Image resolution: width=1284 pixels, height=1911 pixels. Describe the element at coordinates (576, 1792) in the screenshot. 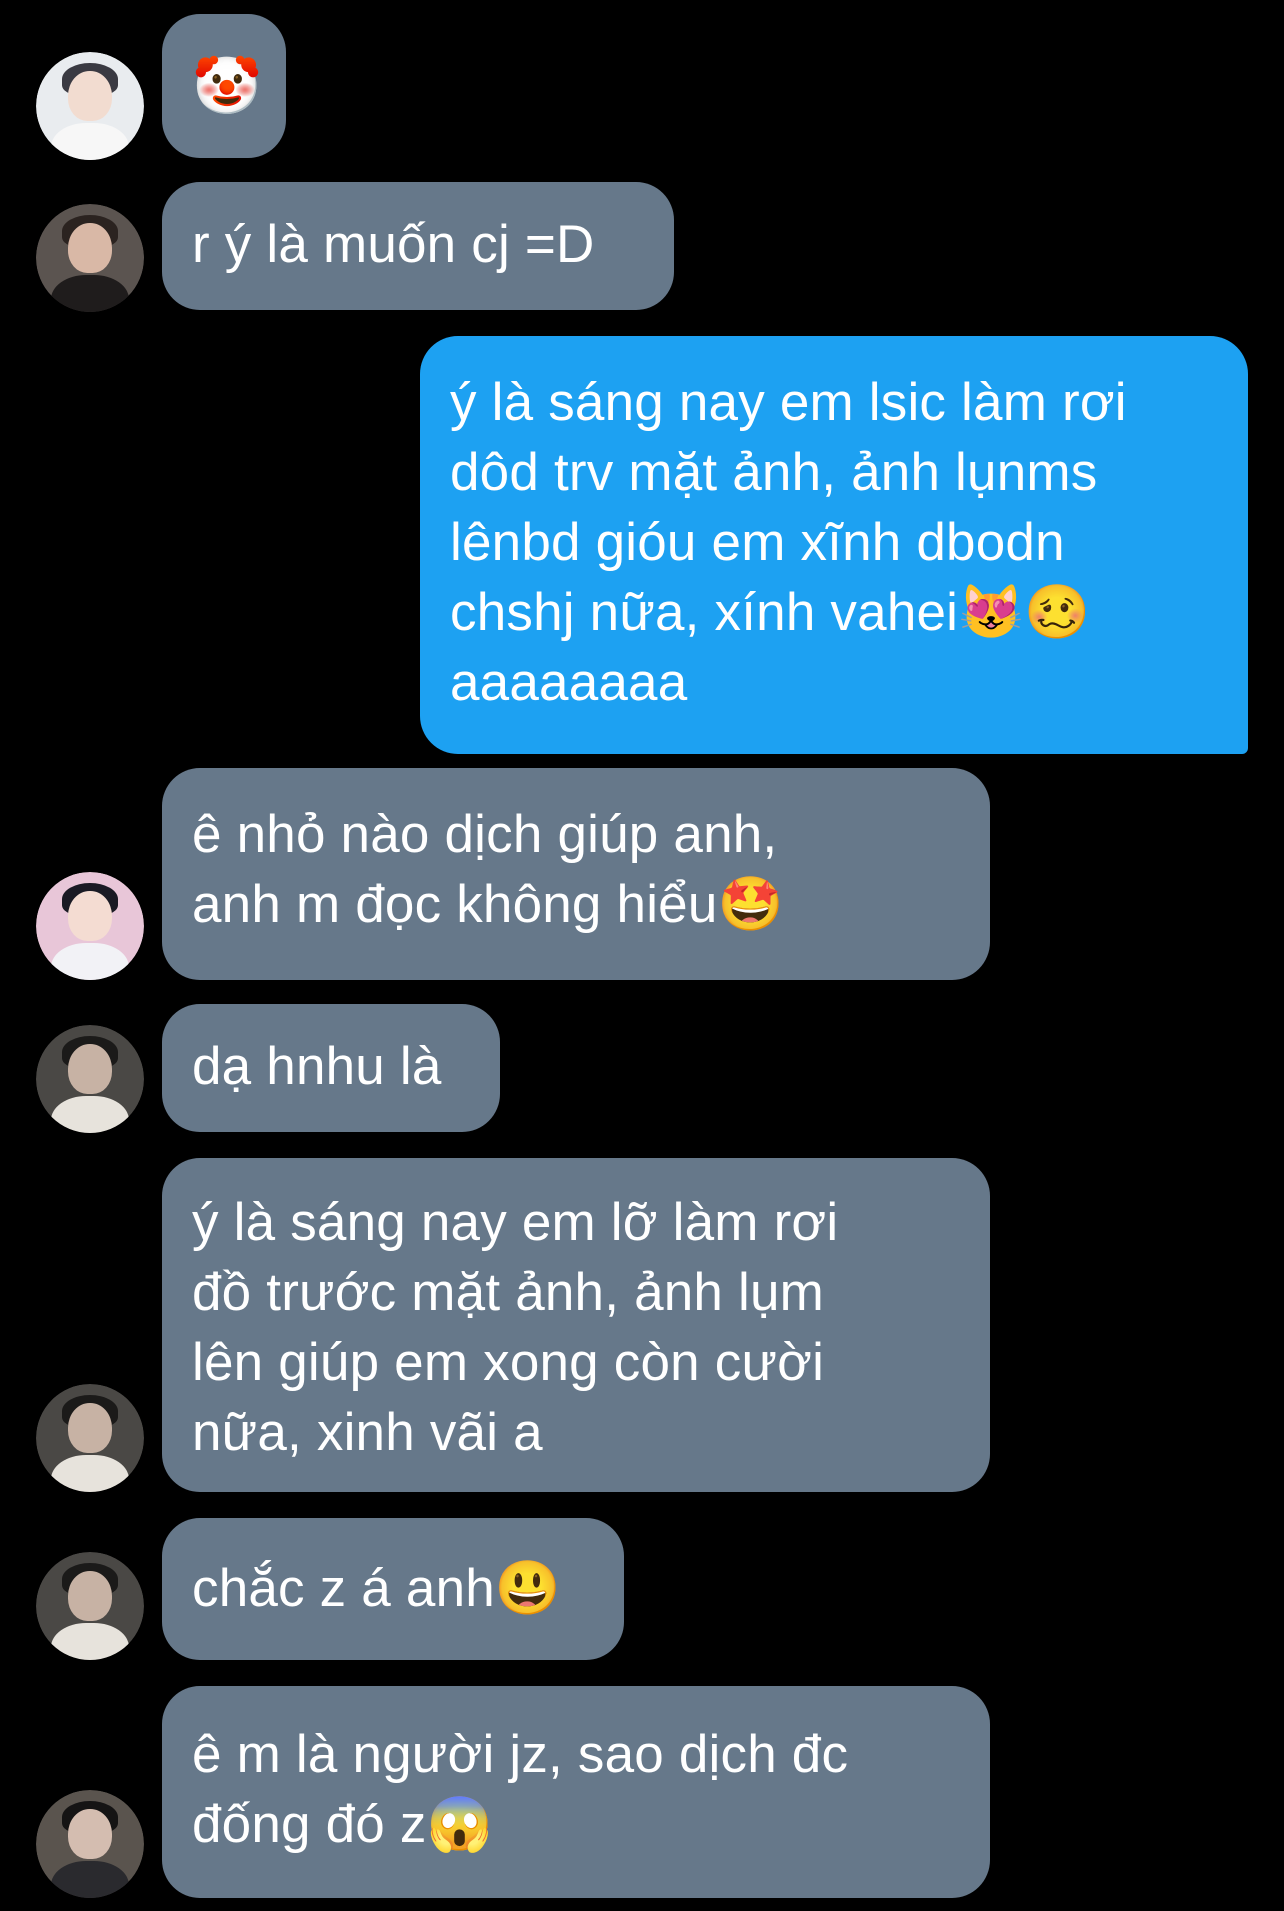

I see `message-bubble-8: ê m là người jz, sao dịch đc đống đó z😱` at that location.